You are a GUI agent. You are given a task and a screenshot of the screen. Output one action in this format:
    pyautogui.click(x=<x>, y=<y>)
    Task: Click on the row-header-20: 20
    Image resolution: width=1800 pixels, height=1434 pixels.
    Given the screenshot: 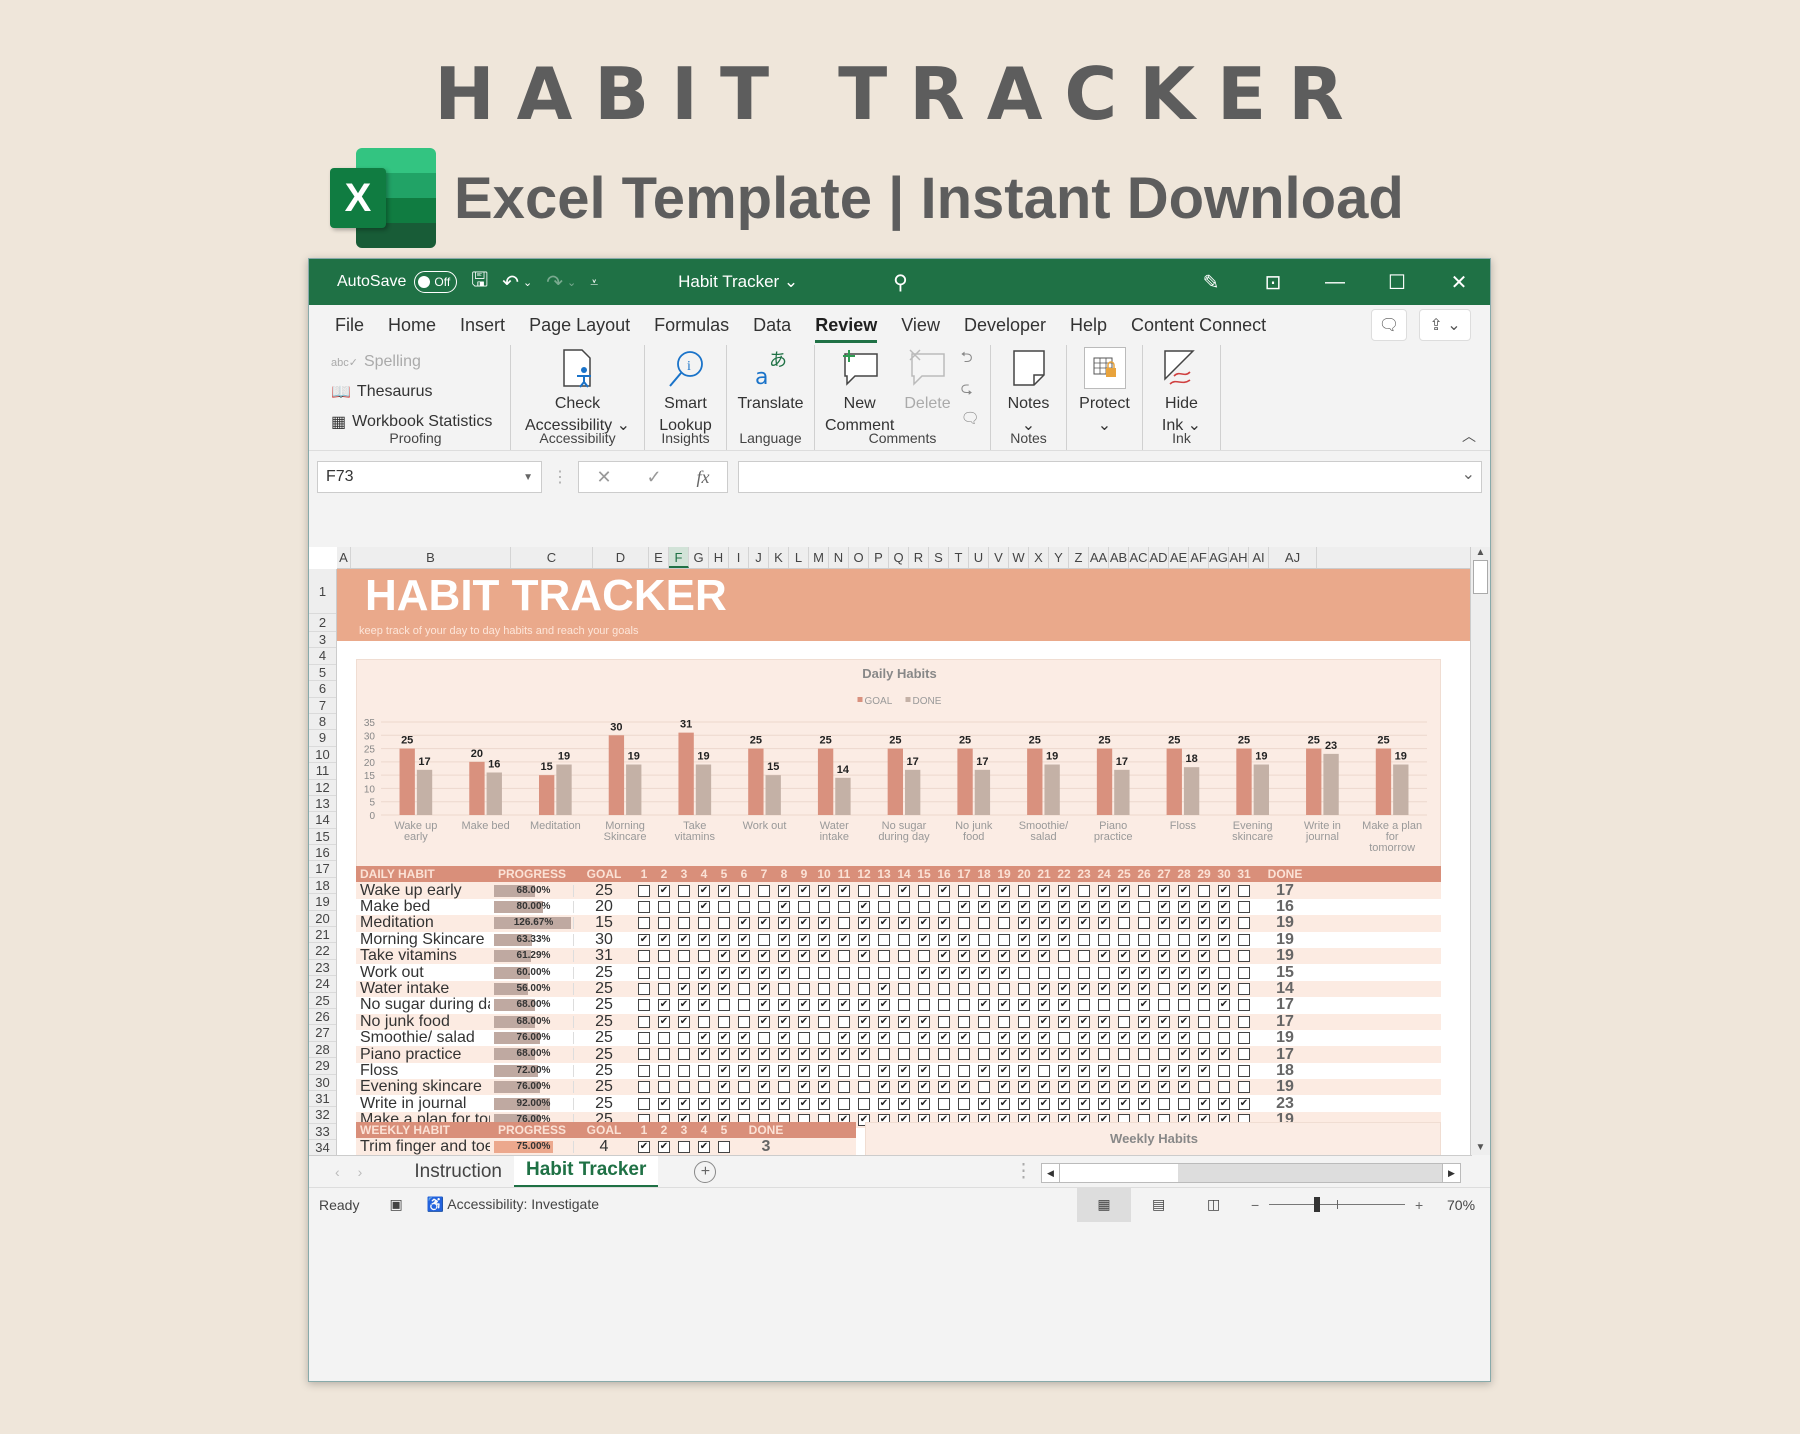 What is the action you would take?
    pyautogui.click(x=322, y=919)
    